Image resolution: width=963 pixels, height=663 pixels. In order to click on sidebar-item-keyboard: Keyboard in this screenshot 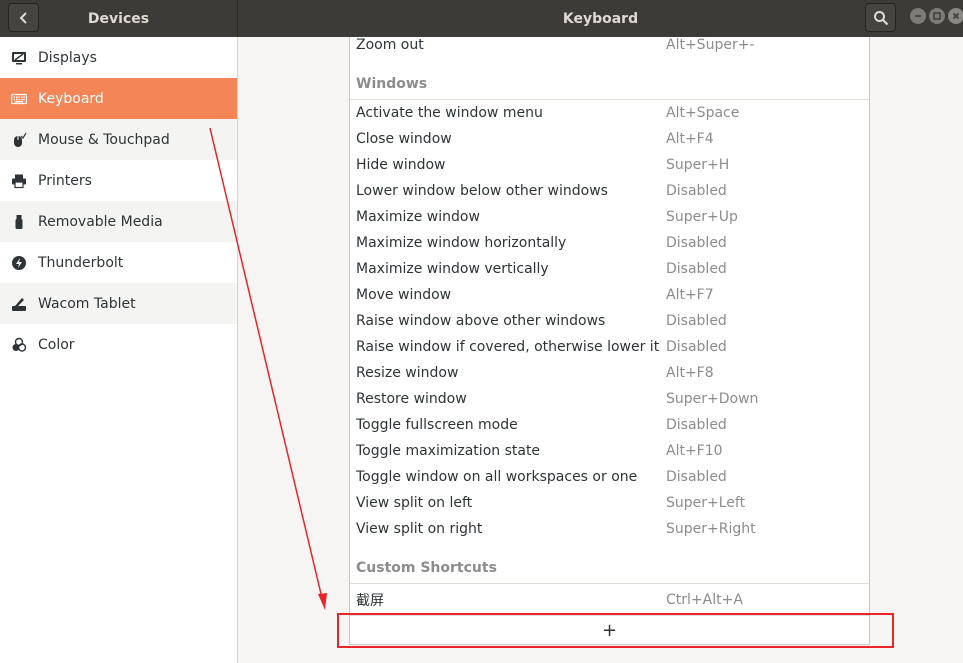, I will do `click(118, 98)`.